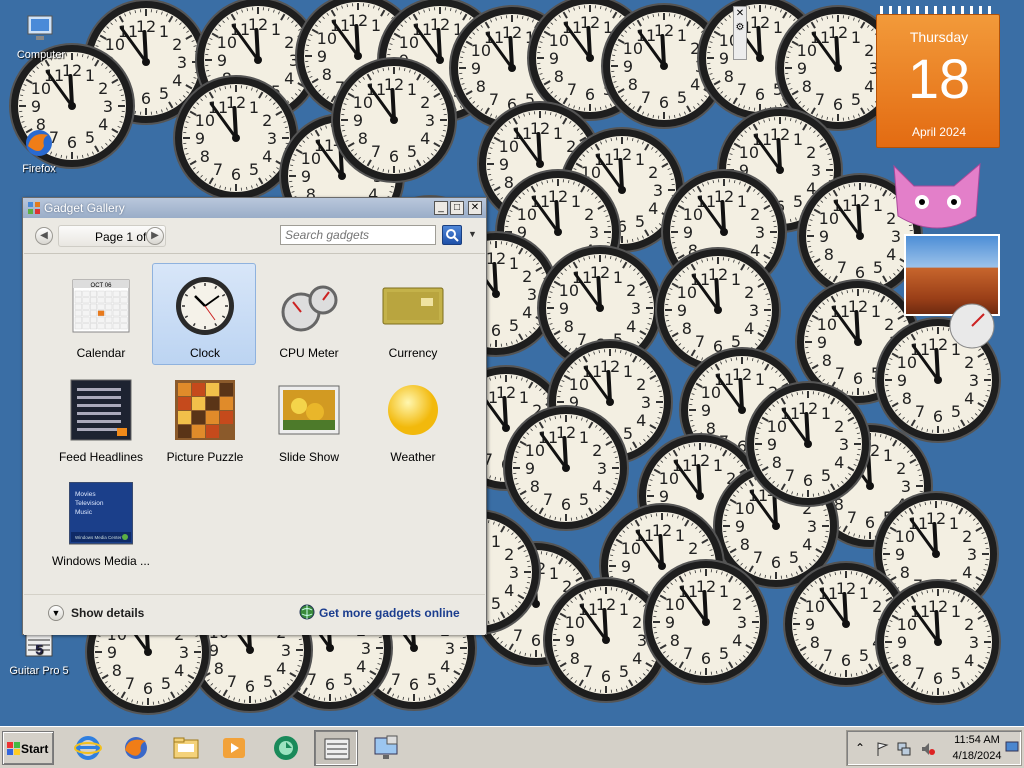 The width and height of the screenshot is (1024, 768). Describe the element at coordinates (904, 749) in the screenshot. I see `network-icon` at that location.